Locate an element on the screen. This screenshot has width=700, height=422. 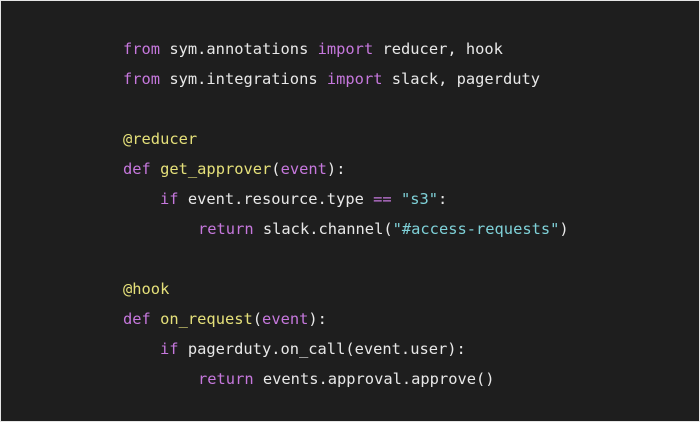
code-line-10: def on_request(event): is located at coordinates (346, 319).